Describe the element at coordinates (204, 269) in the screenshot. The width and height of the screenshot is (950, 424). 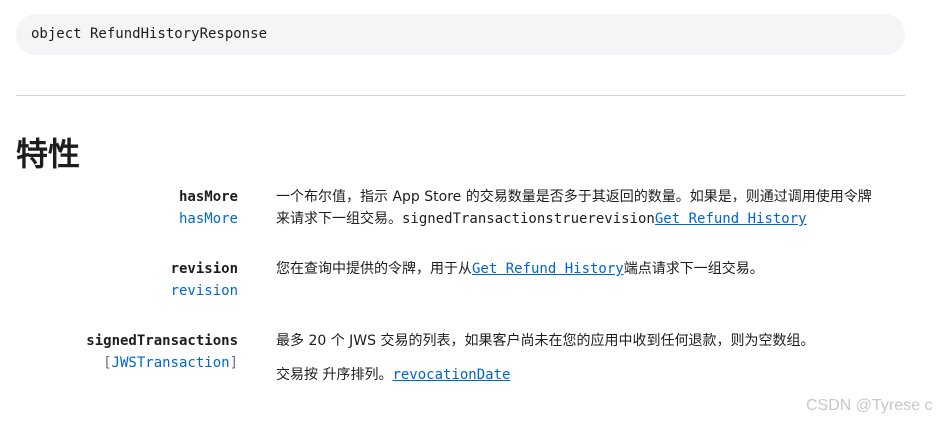
I see `property-name: revision` at that location.